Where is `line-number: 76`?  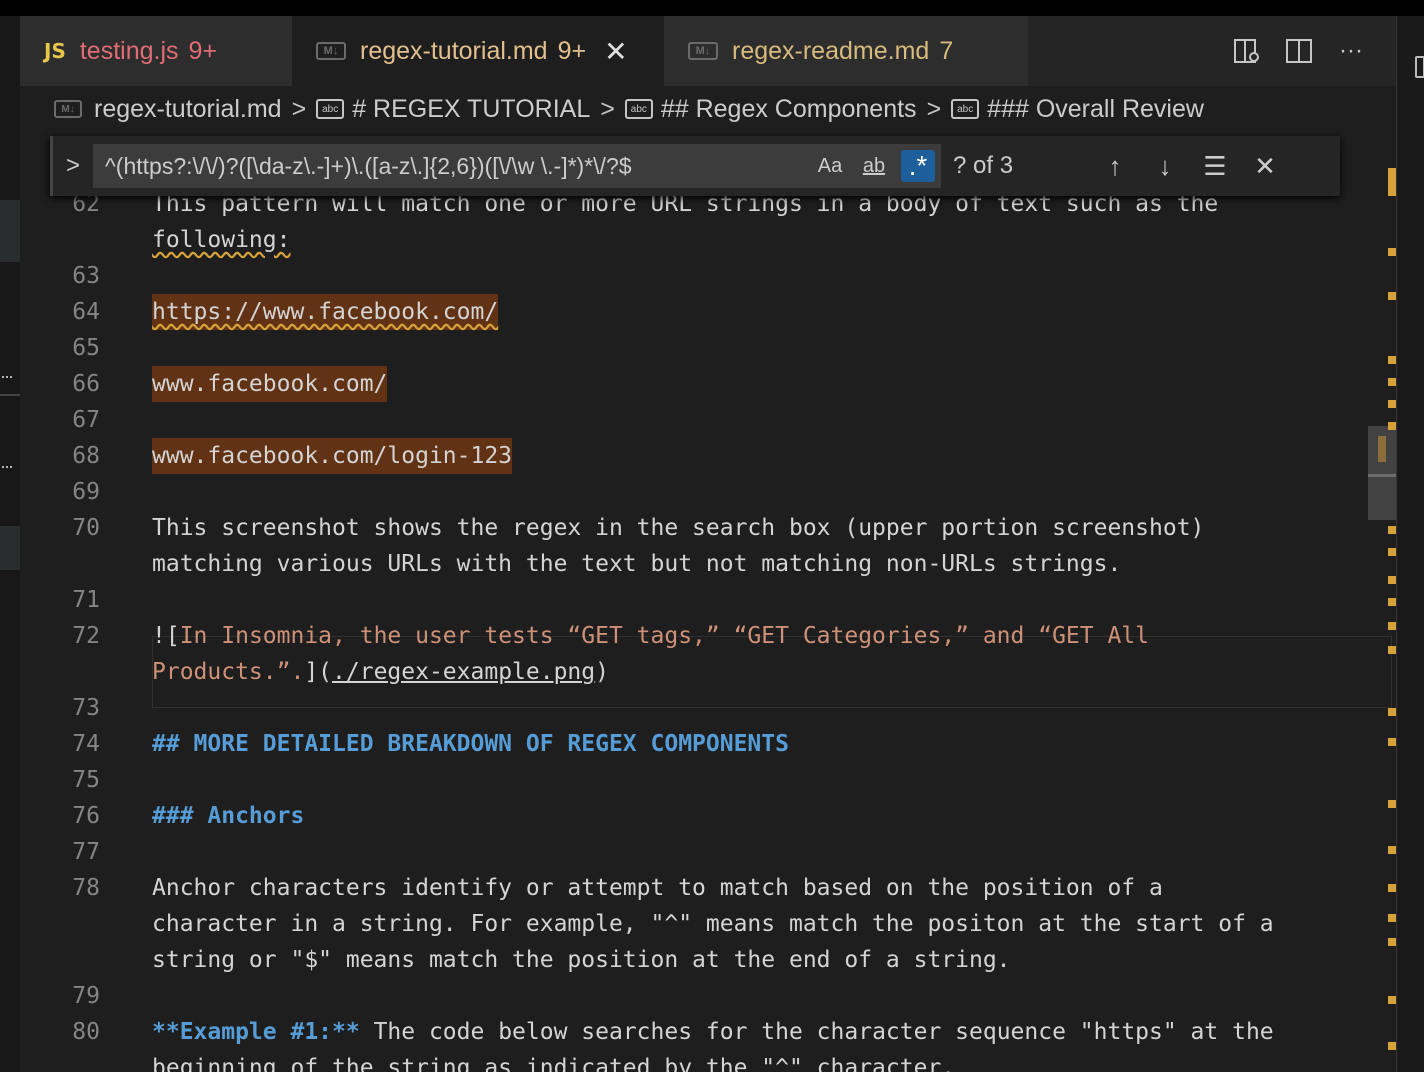 line-number: 76 is located at coordinates (86, 816).